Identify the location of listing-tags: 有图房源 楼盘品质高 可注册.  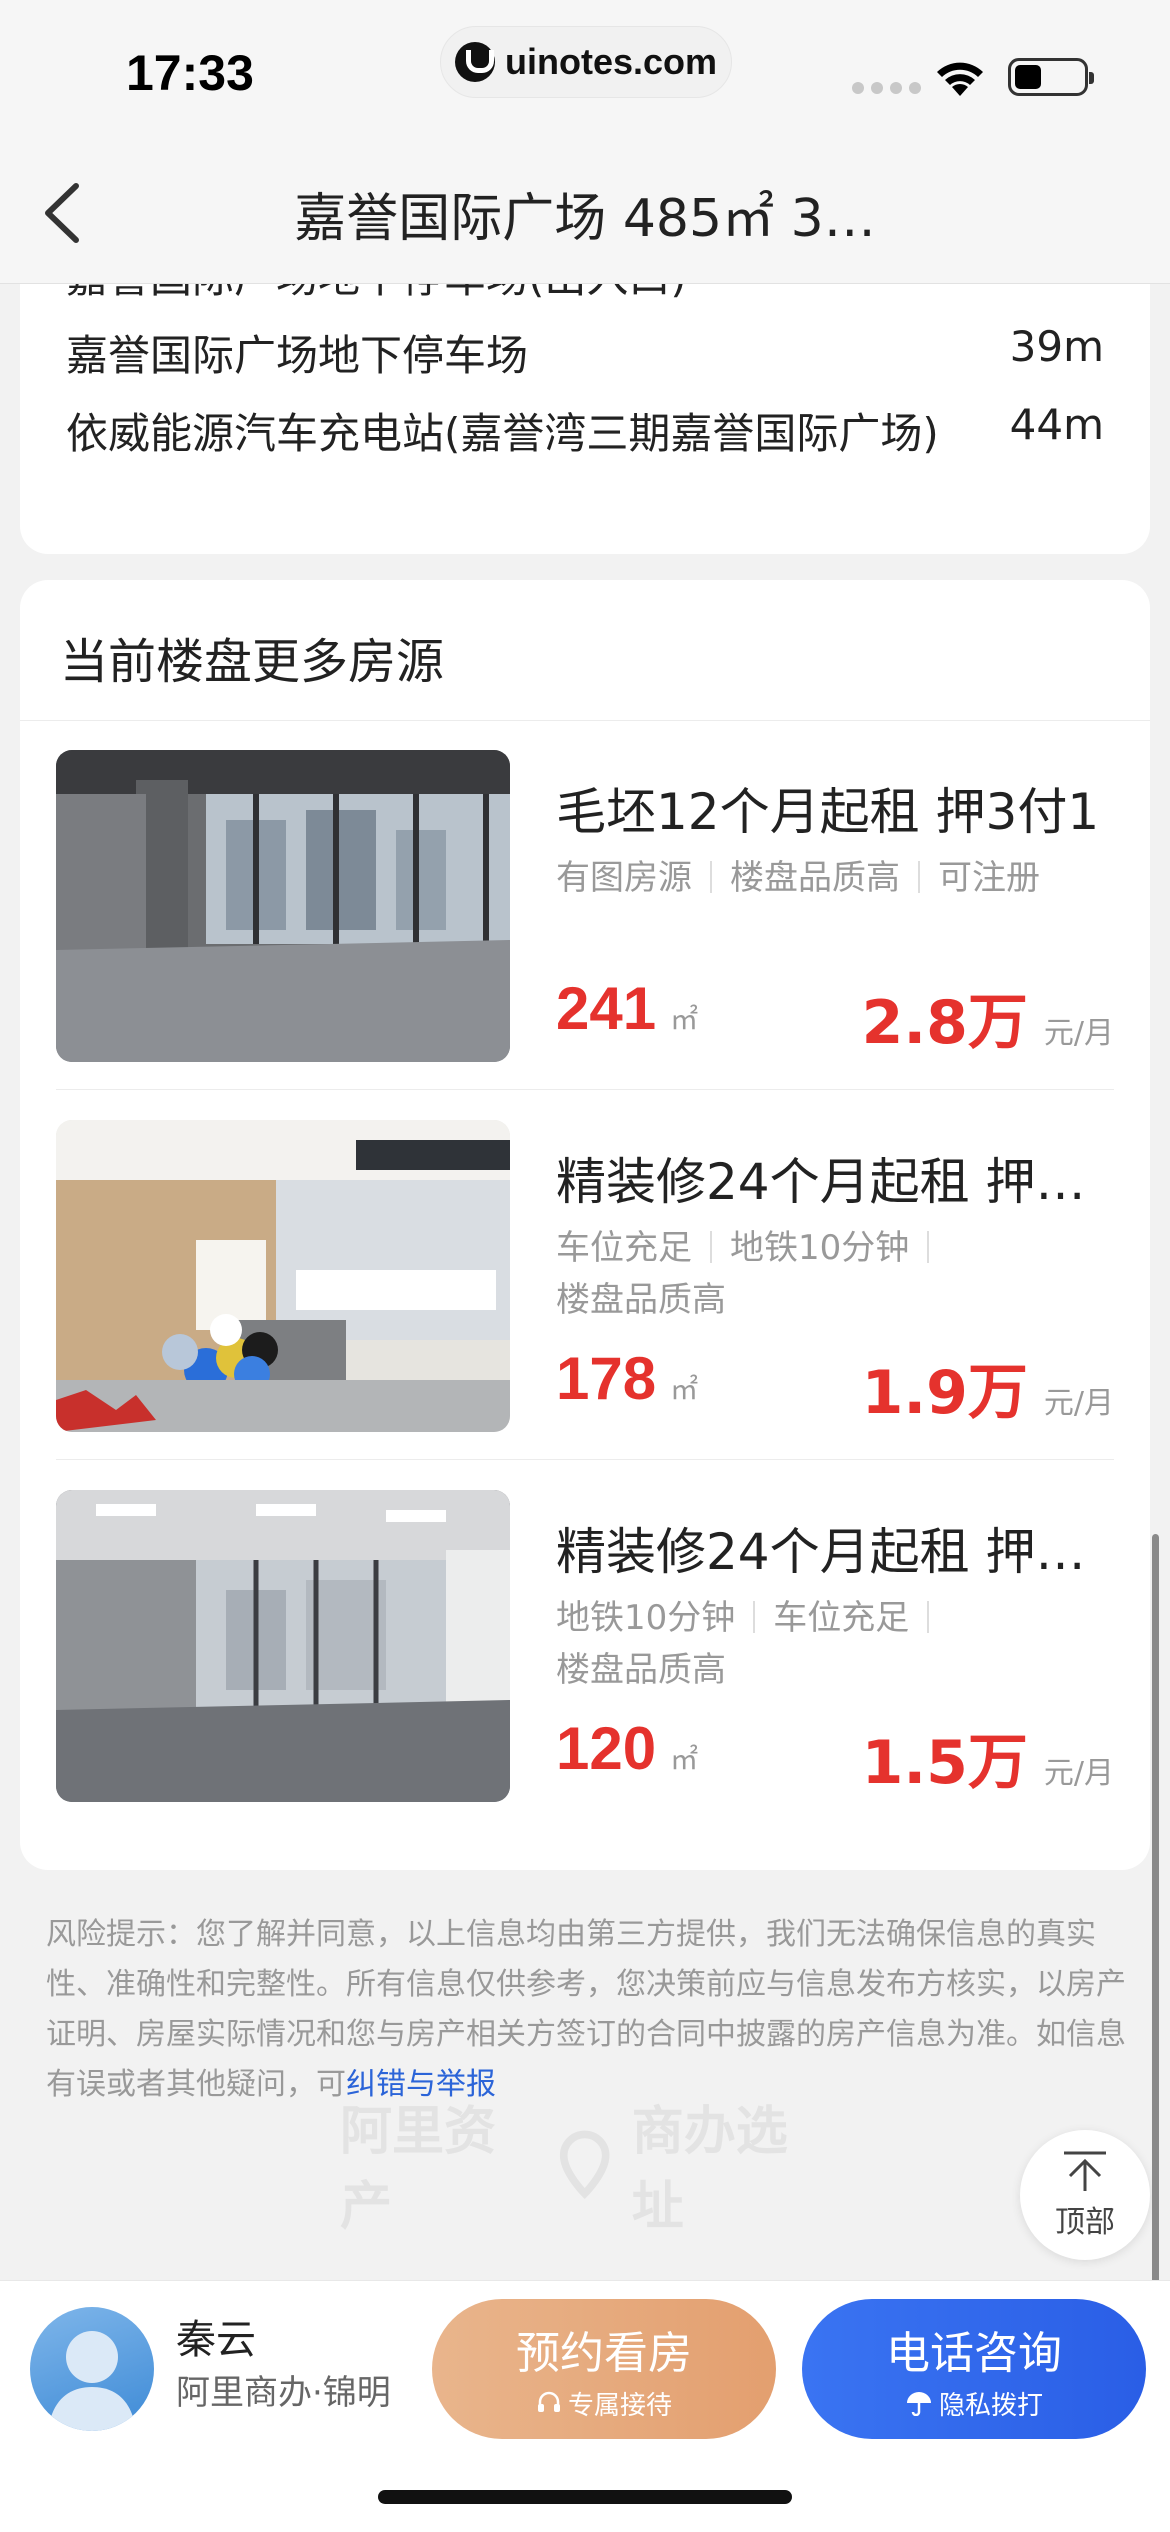
(836, 878).